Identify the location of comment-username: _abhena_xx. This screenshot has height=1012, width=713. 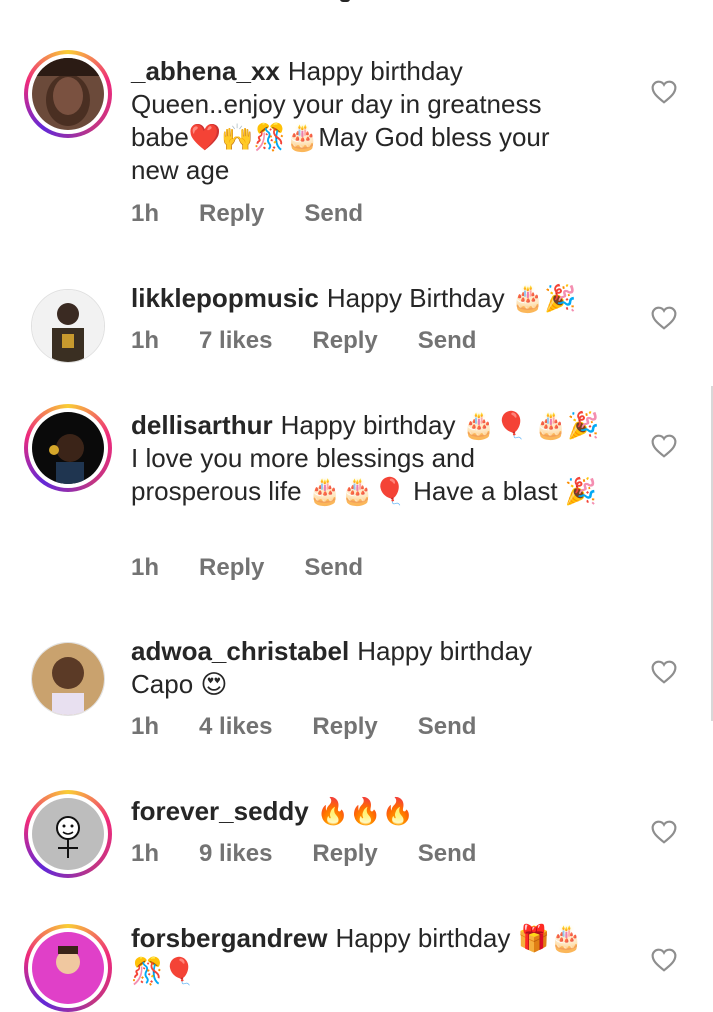
(205, 71).